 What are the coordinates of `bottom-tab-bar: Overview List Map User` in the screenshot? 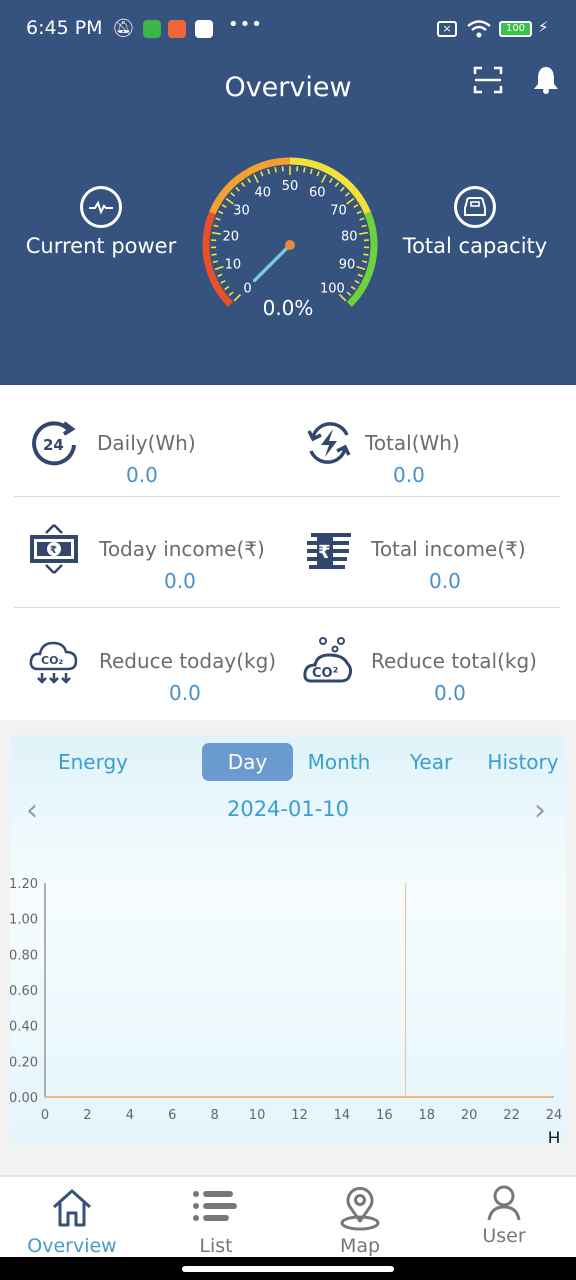 It's located at (288, 1216).